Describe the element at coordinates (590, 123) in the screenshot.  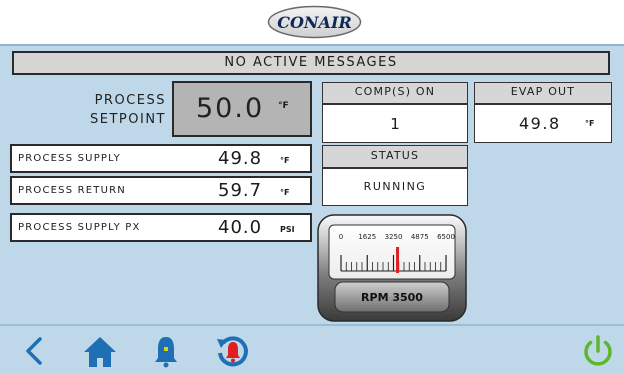
I see `evap-out-unit: °F` at that location.